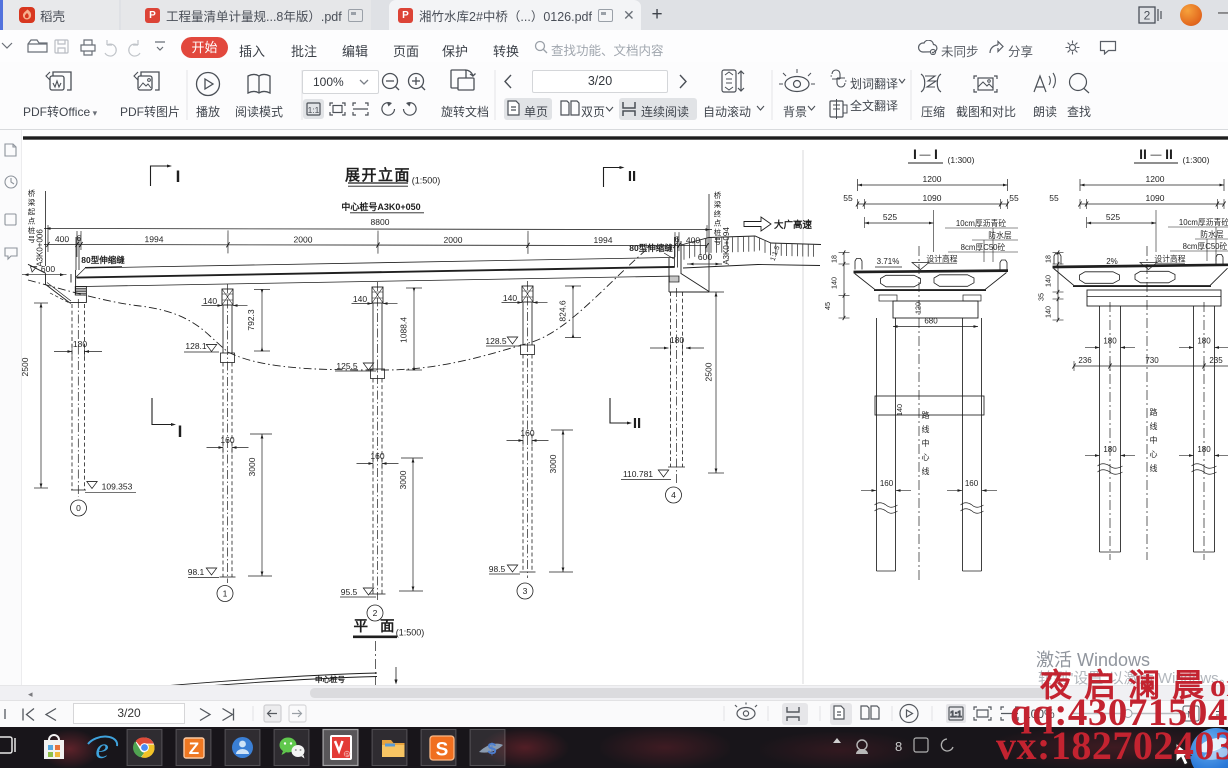  What do you see at coordinates (1014, 198) in the screenshot?
I see `svg-text: 55` at bounding box center [1014, 198].